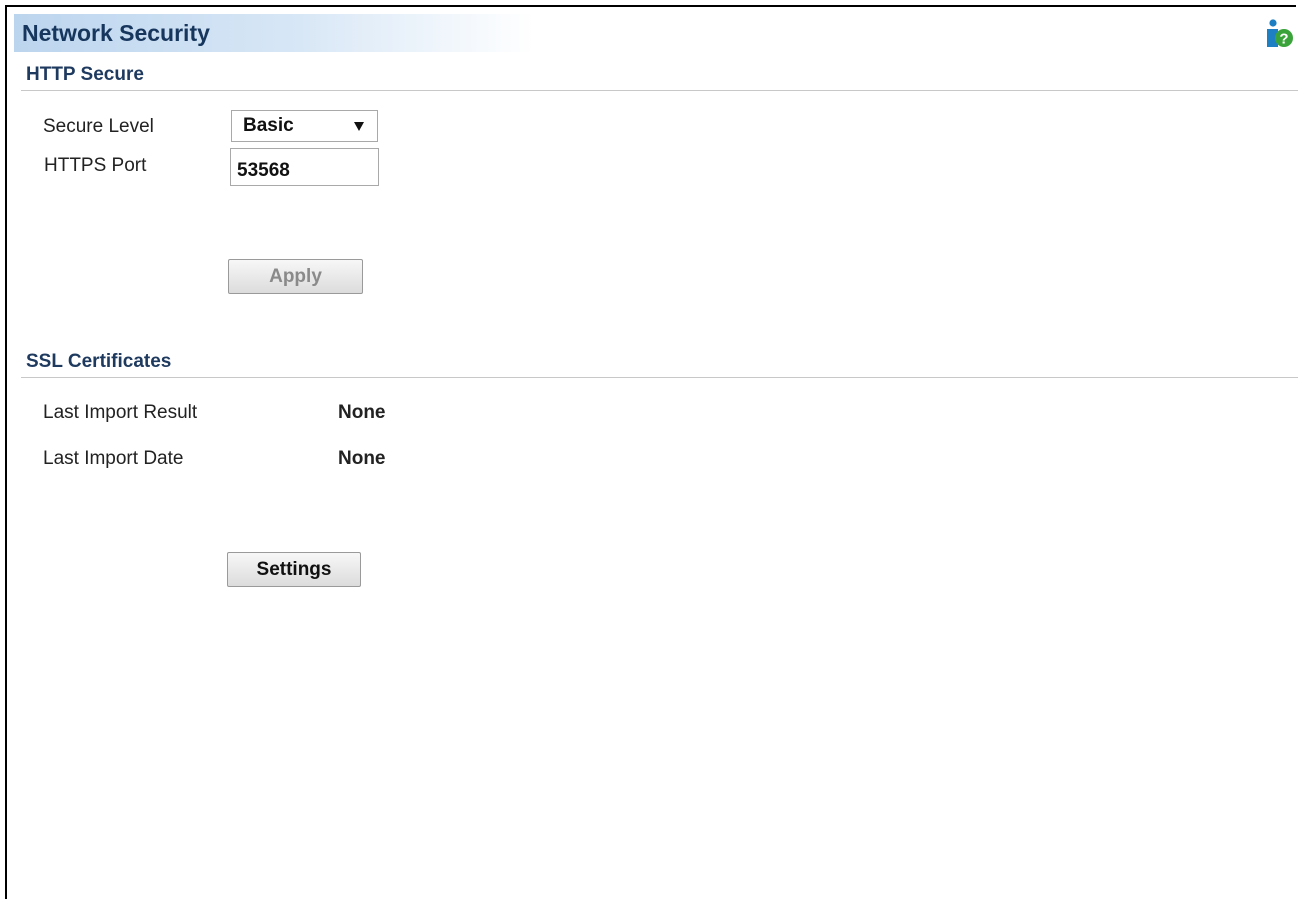 The image size is (1298, 901). Describe the element at coordinates (295, 276) in the screenshot. I see `apply-button: Apply` at that location.